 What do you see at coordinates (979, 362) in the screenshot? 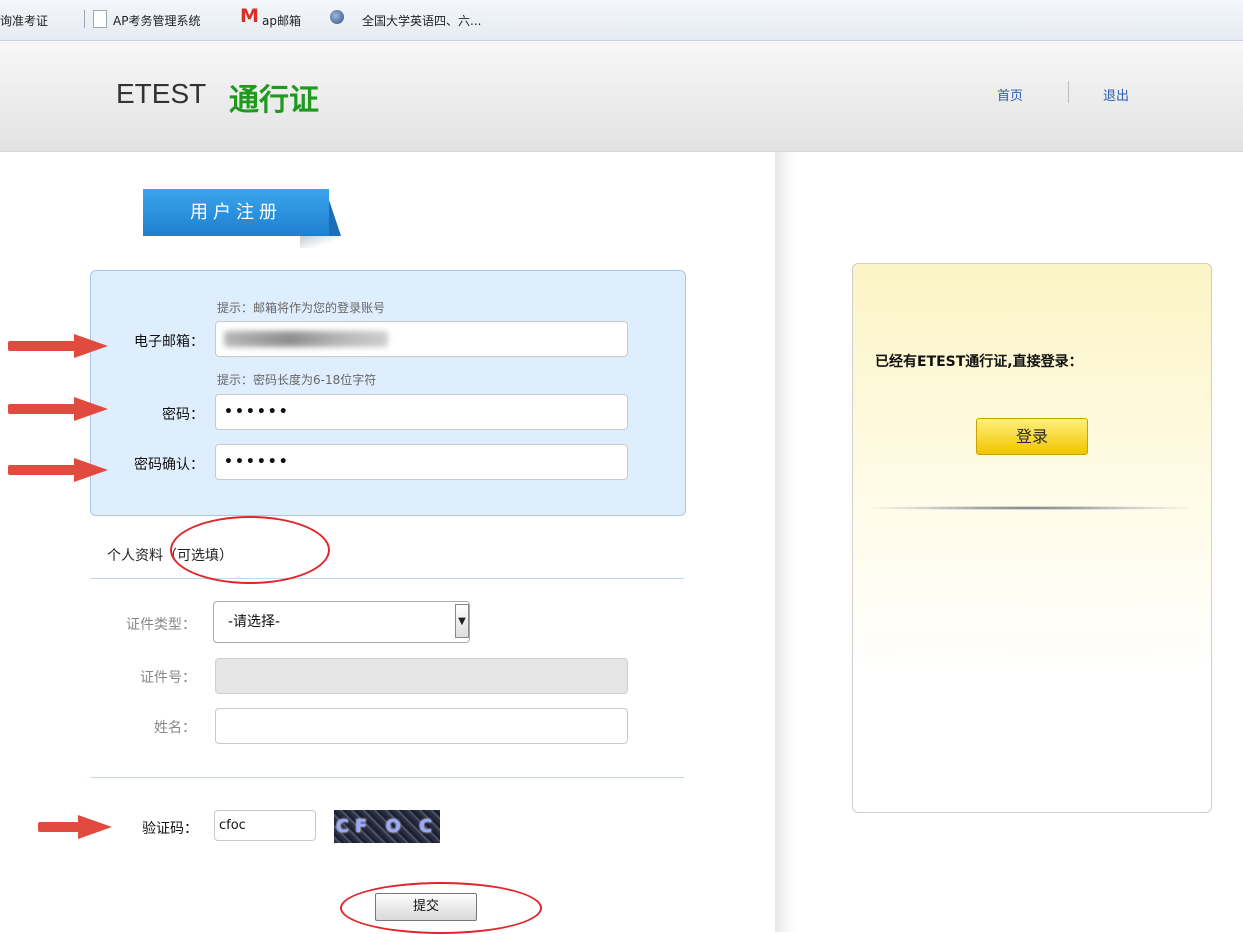
I see `login-prompt: 已经有ETEST通行证,直接登录：` at bounding box center [979, 362].